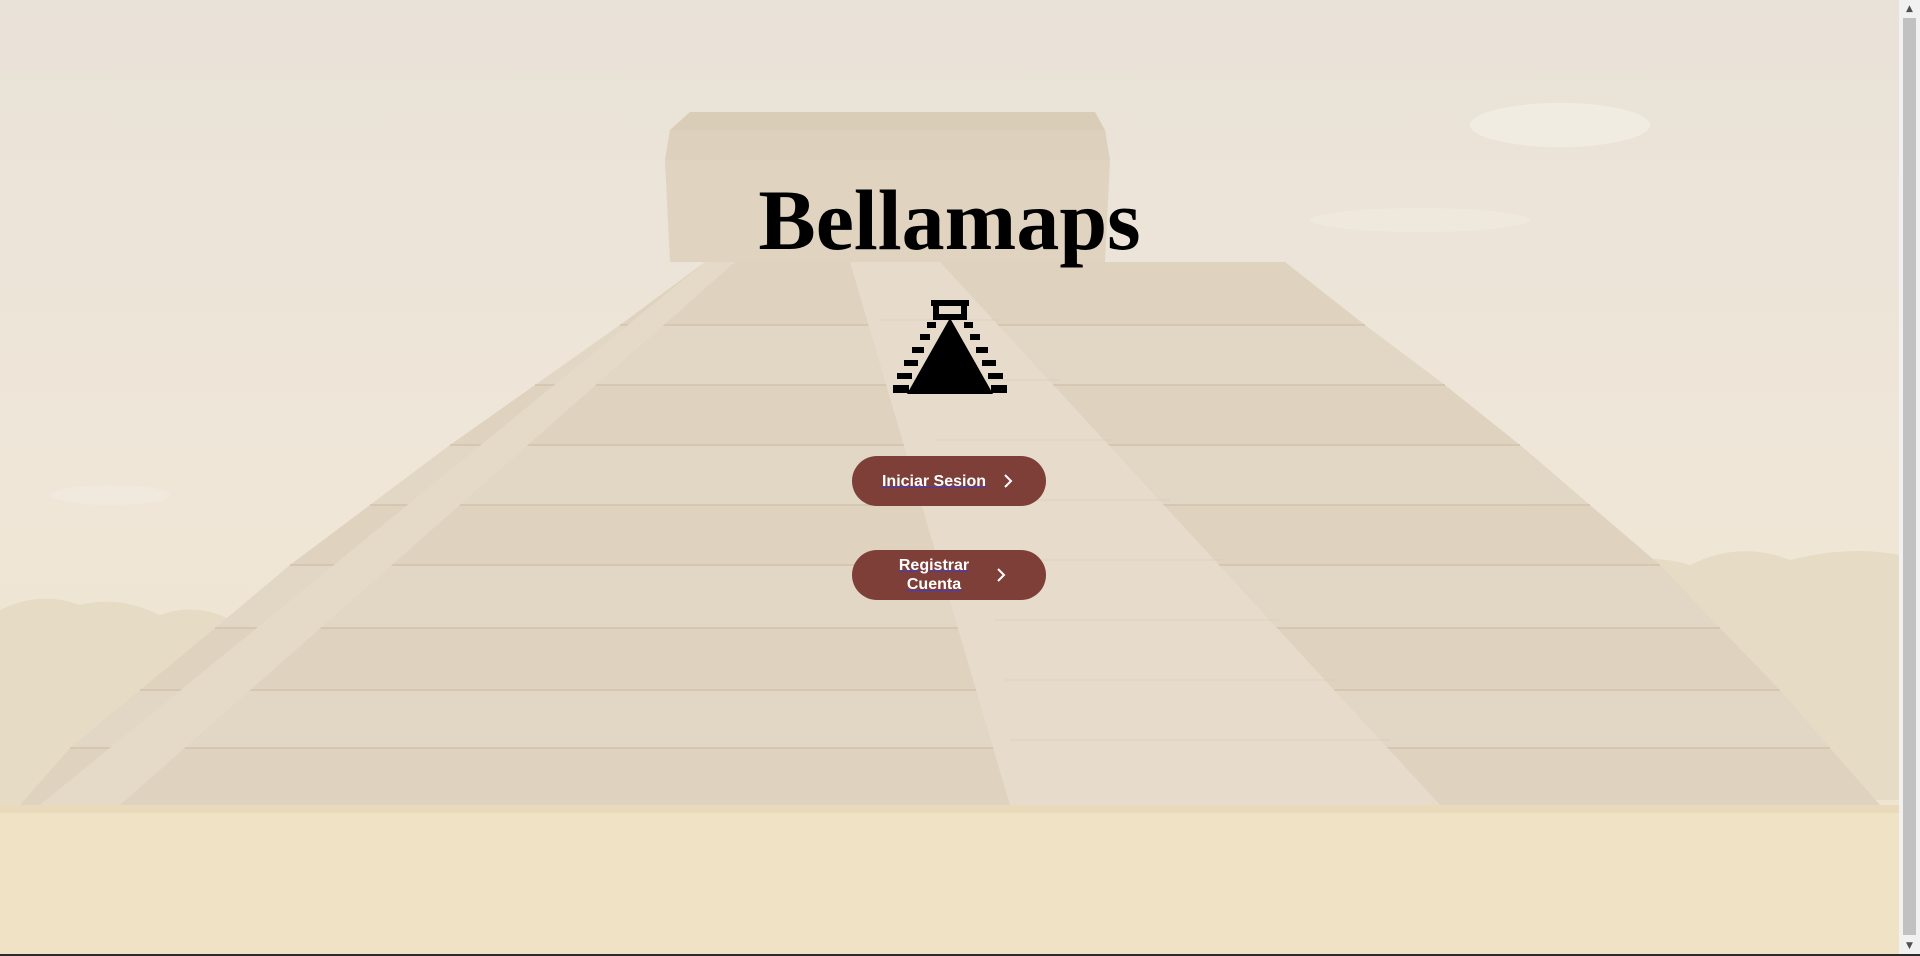 This screenshot has width=1920, height=956. I want to click on scroll-up-arrow-icon: ▲, so click(1909, 8).